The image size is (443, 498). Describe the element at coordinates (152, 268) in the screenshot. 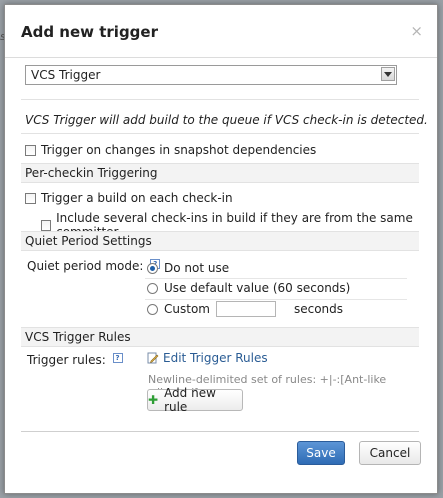

I see `do-not-use-radio` at that location.